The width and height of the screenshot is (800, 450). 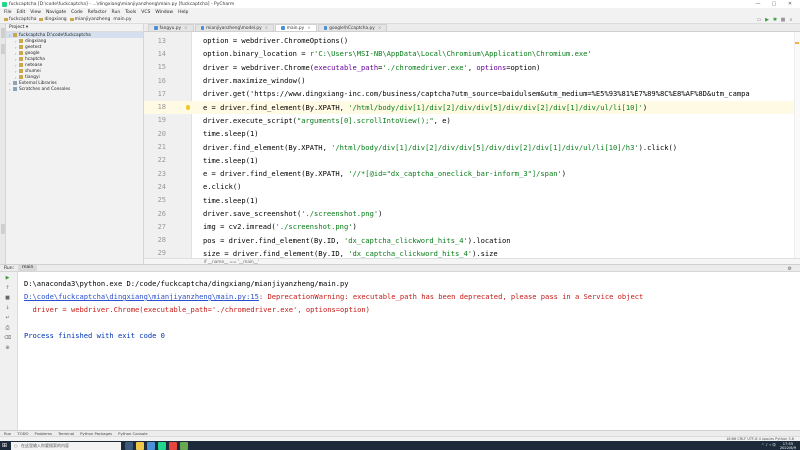 I want to click on wrap-icon: ↵, so click(x=7, y=318).